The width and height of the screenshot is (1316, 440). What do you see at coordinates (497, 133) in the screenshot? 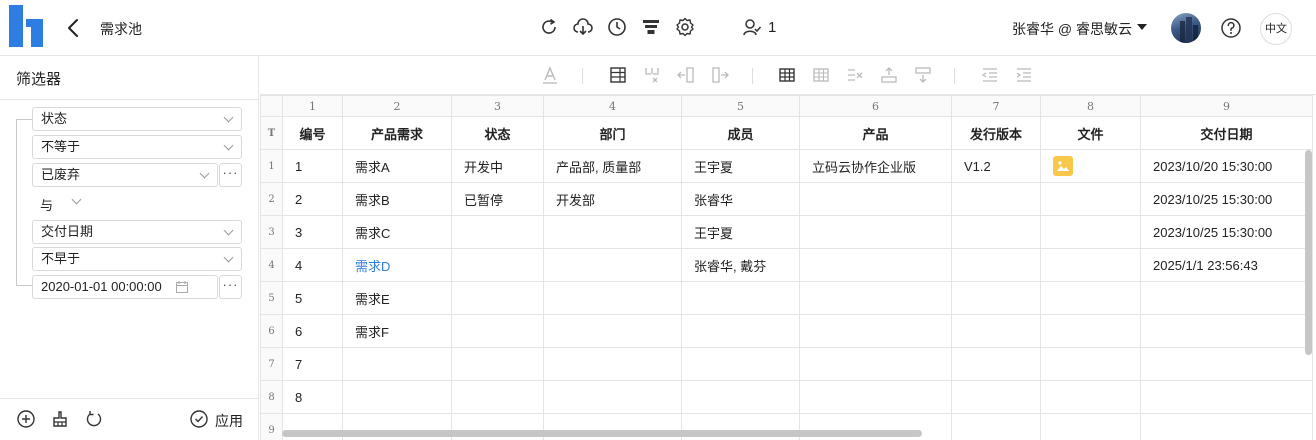
I see `column-header: 状态` at bounding box center [497, 133].